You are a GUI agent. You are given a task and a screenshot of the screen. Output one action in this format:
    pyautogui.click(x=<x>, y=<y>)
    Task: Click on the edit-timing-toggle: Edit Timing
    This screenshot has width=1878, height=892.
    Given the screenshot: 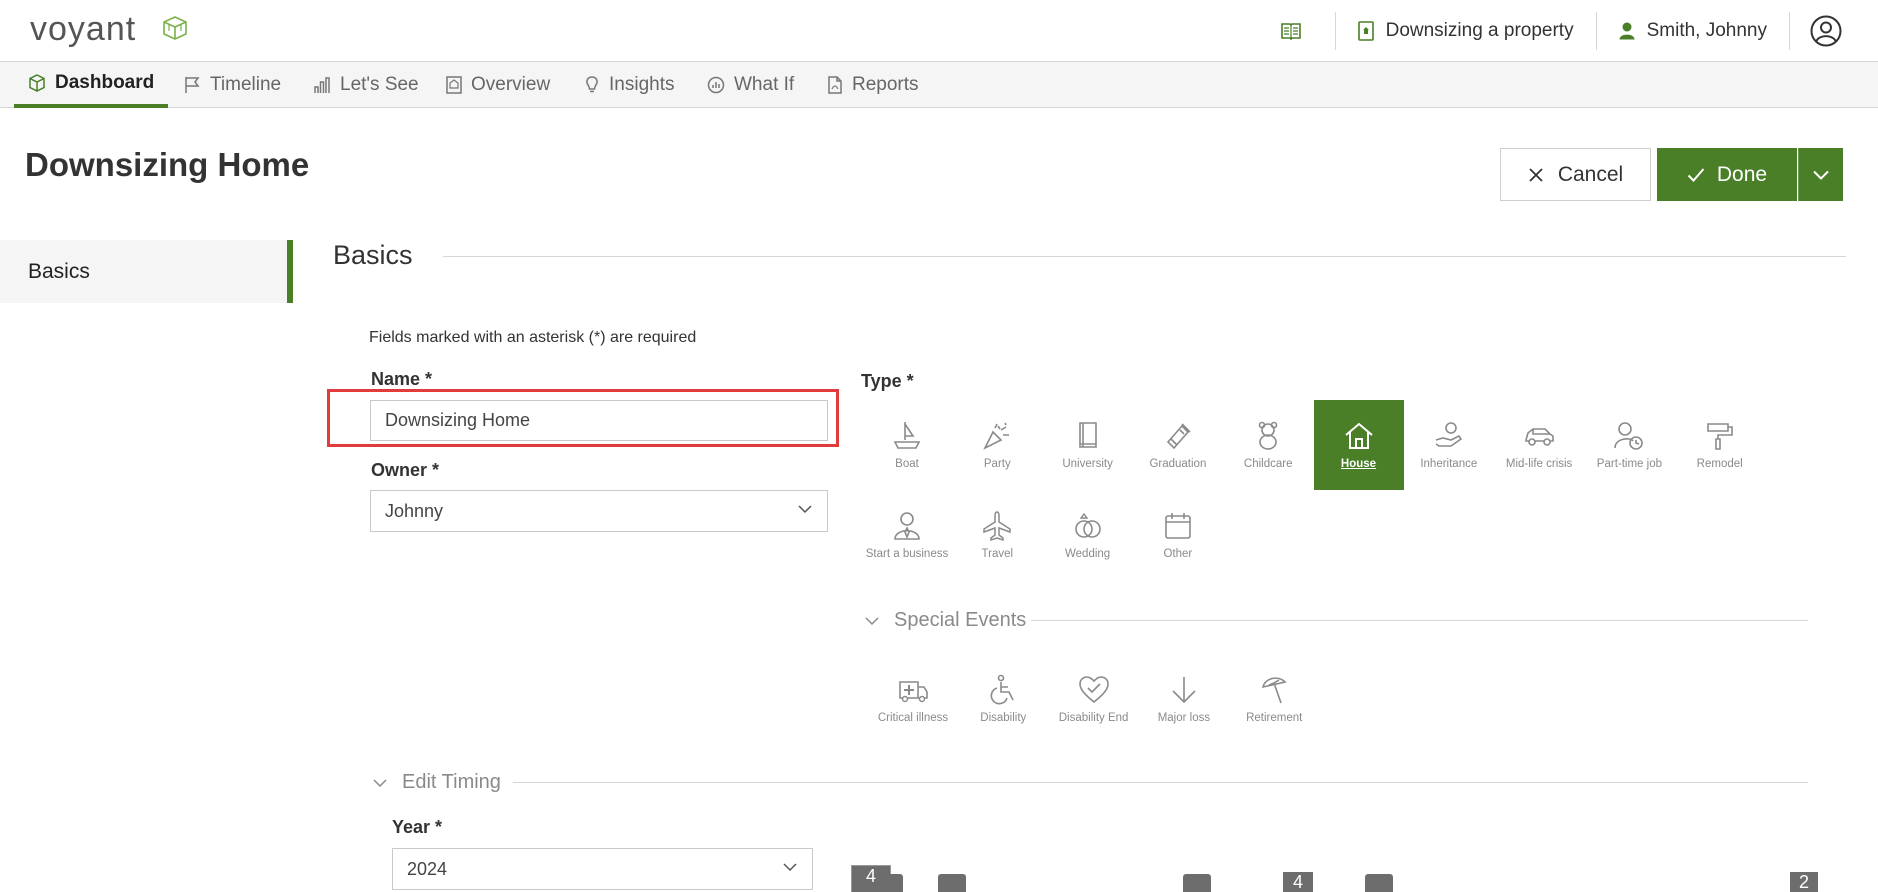 What is the action you would take?
    pyautogui.click(x=436, y=782)
    